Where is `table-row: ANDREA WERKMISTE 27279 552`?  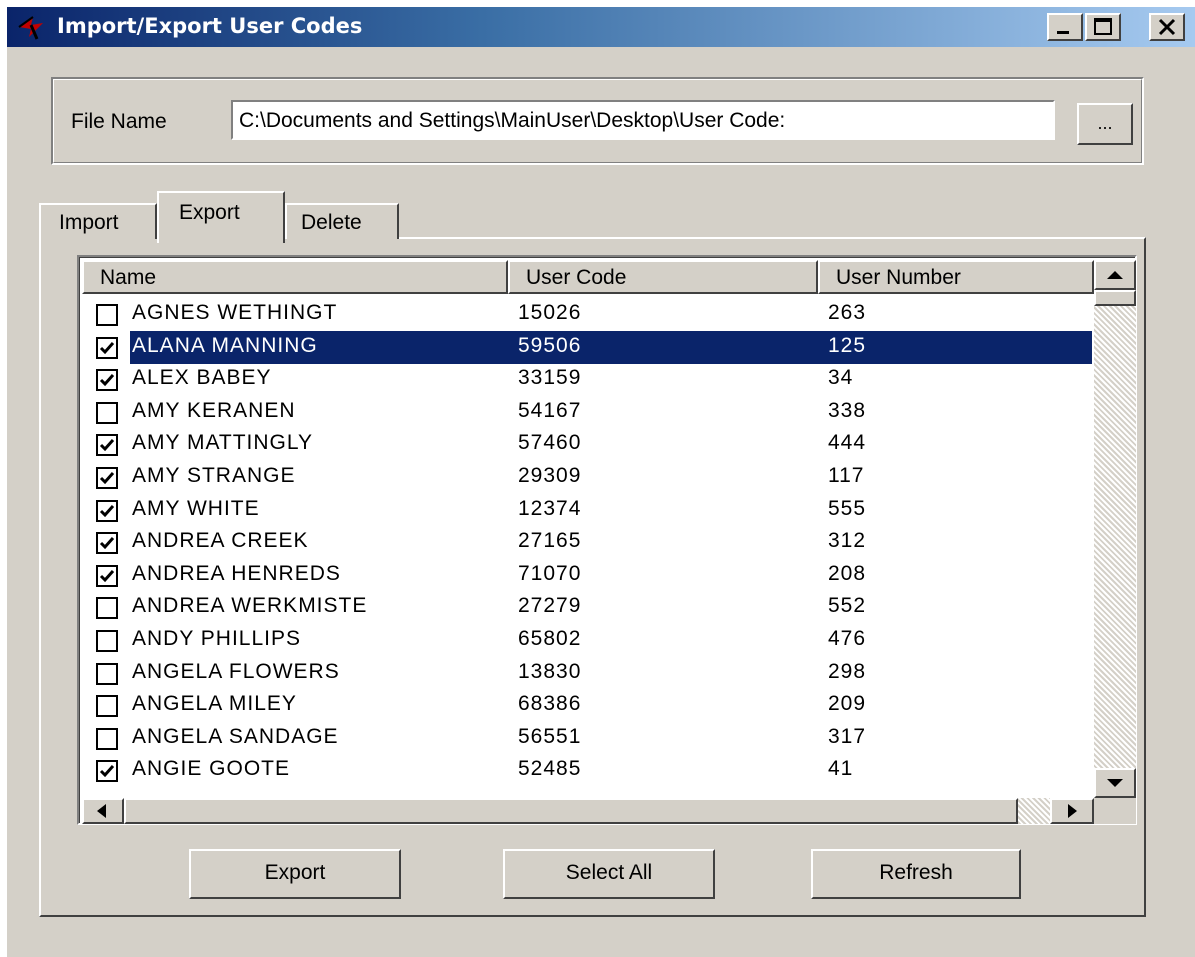 table-row: ANDREA WERKMISTE 27279 552 is located at coordinates (587, 607).